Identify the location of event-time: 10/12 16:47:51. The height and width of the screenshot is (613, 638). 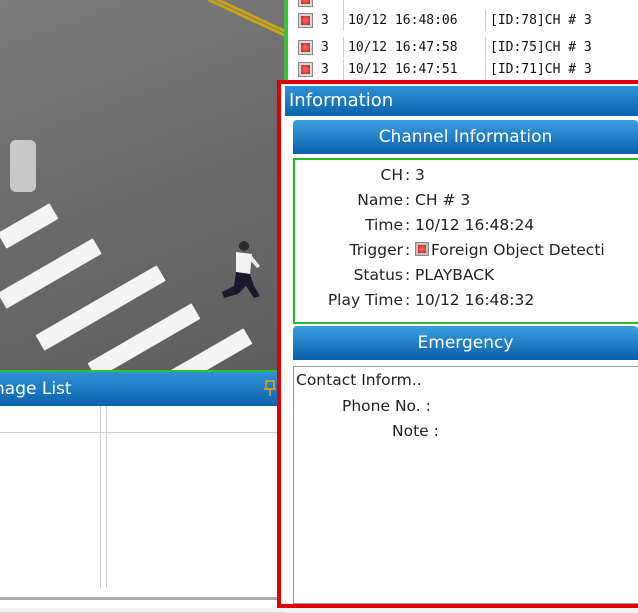
(403, 69).